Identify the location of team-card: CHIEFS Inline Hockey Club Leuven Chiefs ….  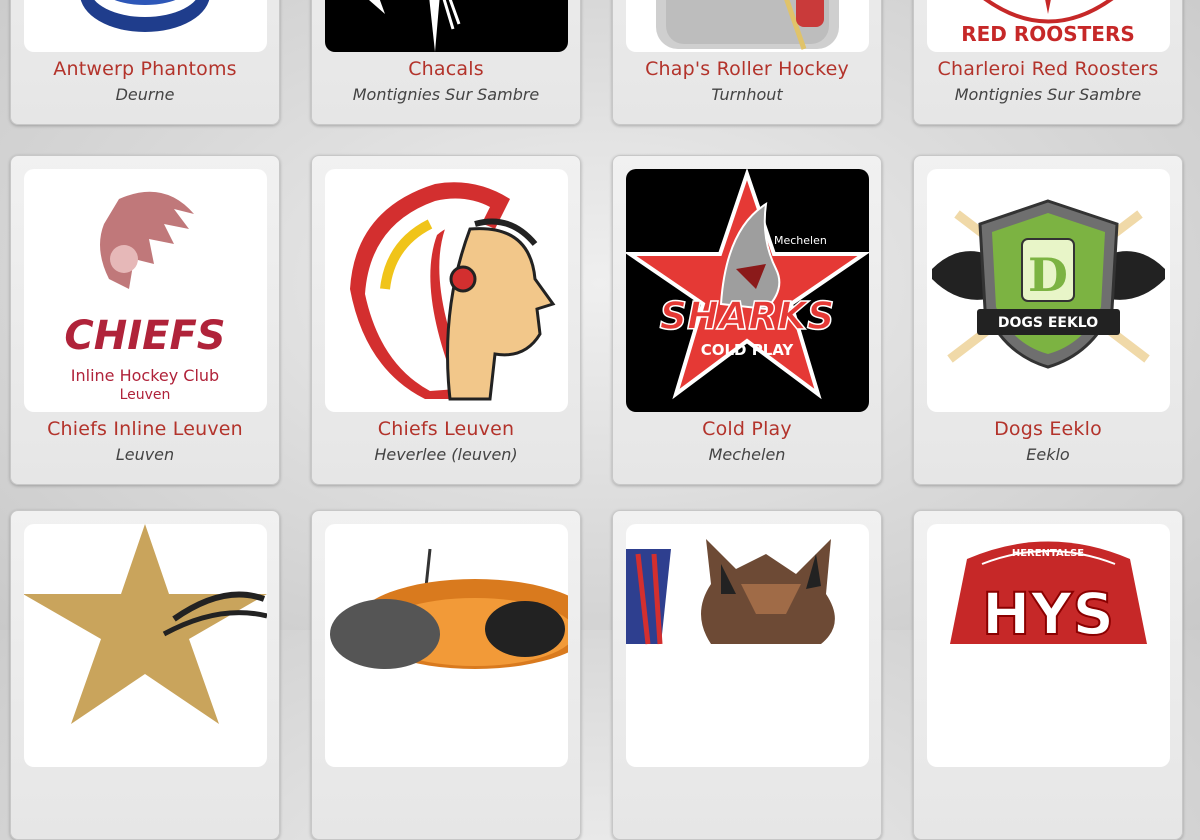
(145, 320).